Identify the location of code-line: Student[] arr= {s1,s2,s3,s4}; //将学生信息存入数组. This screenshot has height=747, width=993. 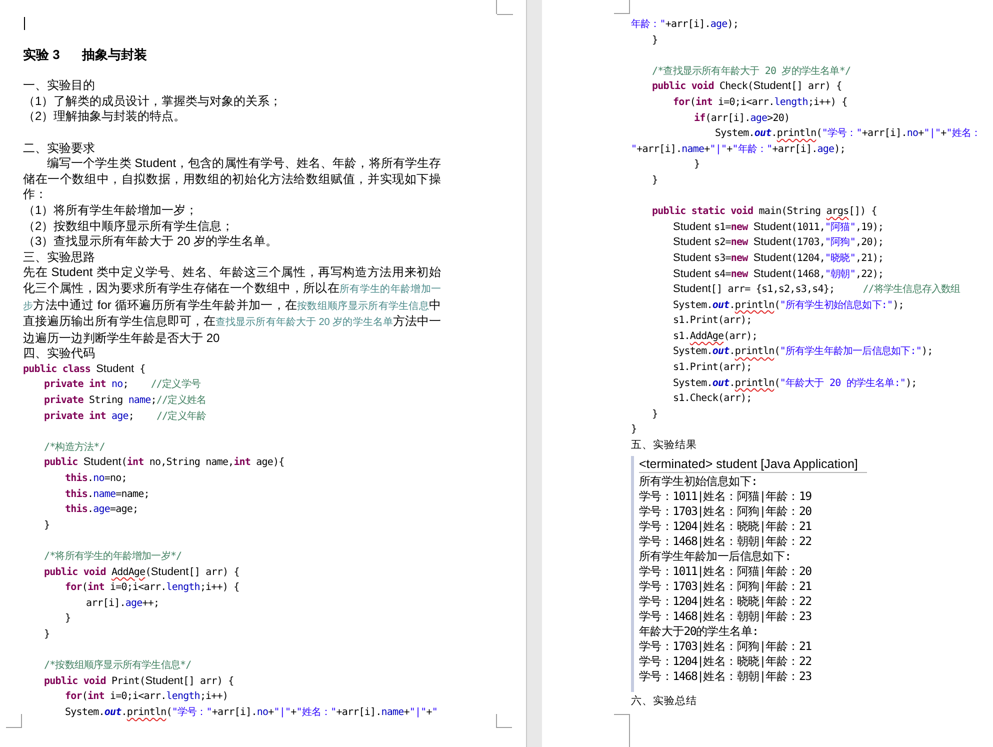
(816, 290).